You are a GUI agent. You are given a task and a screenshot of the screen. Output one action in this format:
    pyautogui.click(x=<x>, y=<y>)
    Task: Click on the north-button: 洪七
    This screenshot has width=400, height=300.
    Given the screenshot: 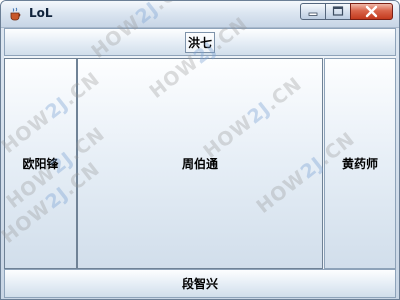 What is the action you would take?
    pyautogui.click(x=200, y=42)
    